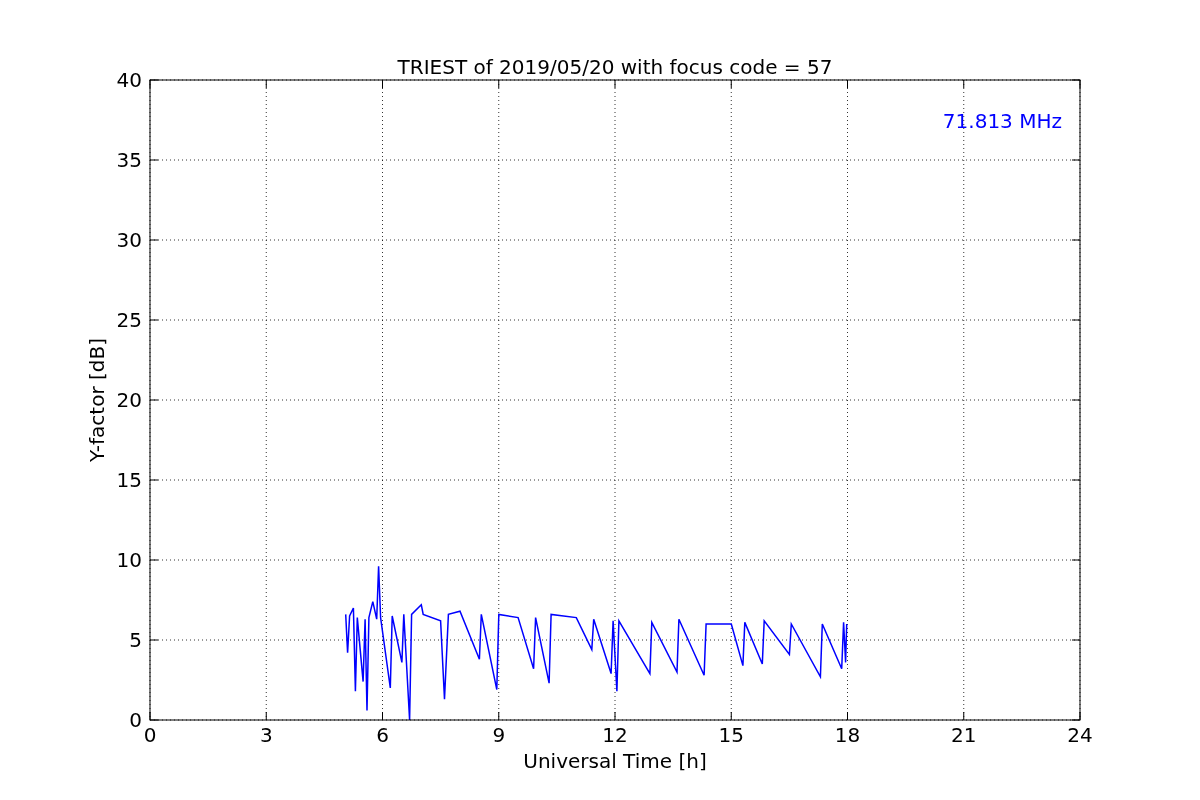  What do you see at coordinates (135, 720) in the screenshot?
I see `y-tick-label: 0` at bounding box center [135, 720].